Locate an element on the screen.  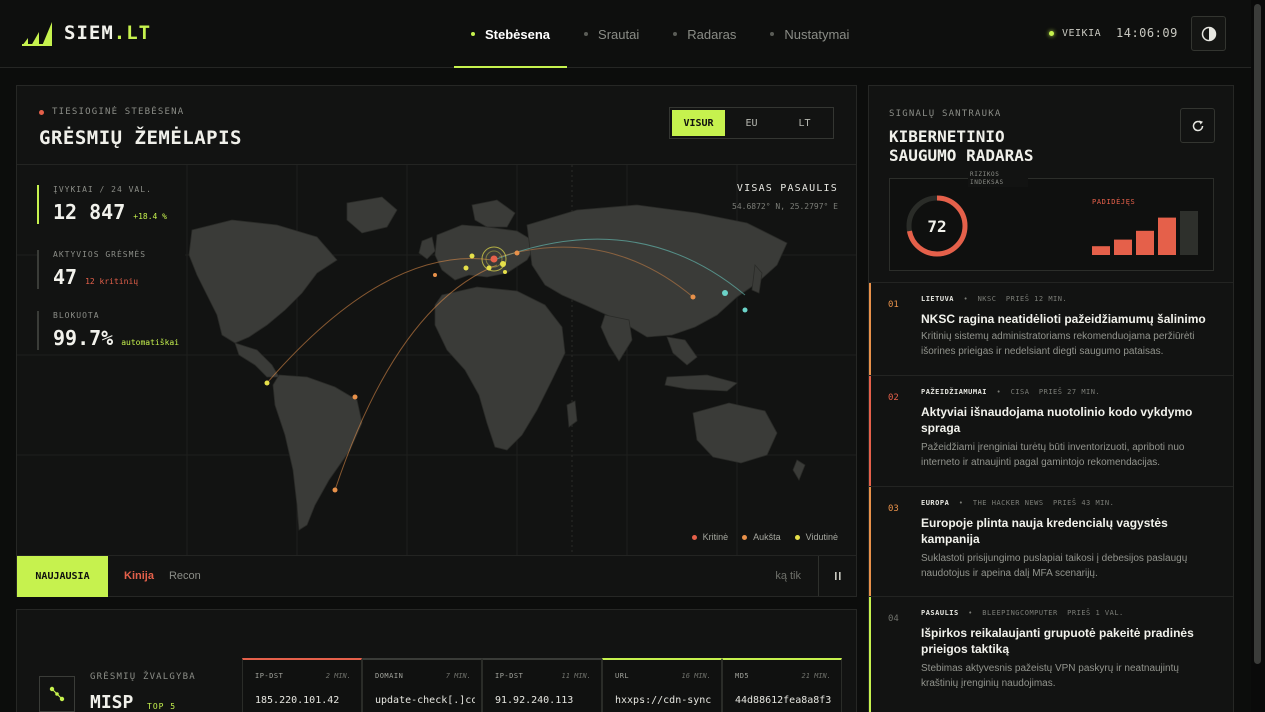
map-feed-tabs: NAUJAUSIA Kinija Recon ką tik is located at coordinates (436, 576).